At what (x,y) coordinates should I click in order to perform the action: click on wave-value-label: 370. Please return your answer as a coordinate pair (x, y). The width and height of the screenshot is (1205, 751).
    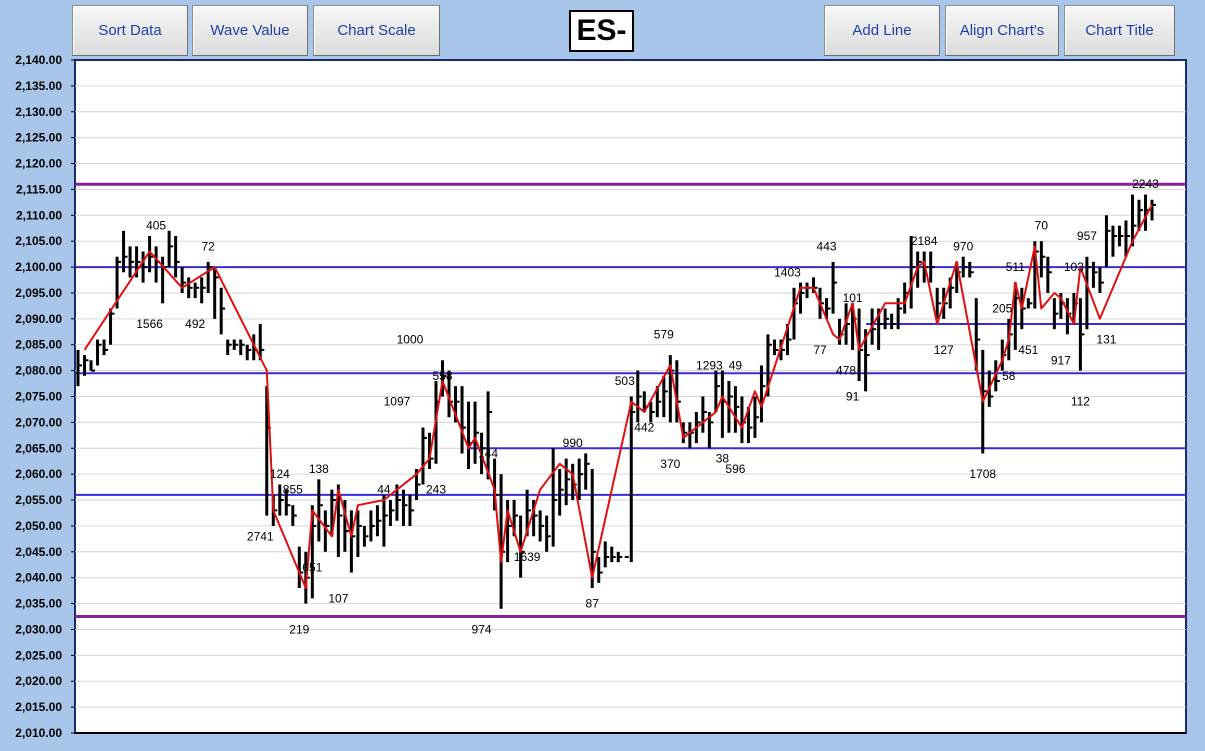
    Looking at the image, I should click on (670, 464).